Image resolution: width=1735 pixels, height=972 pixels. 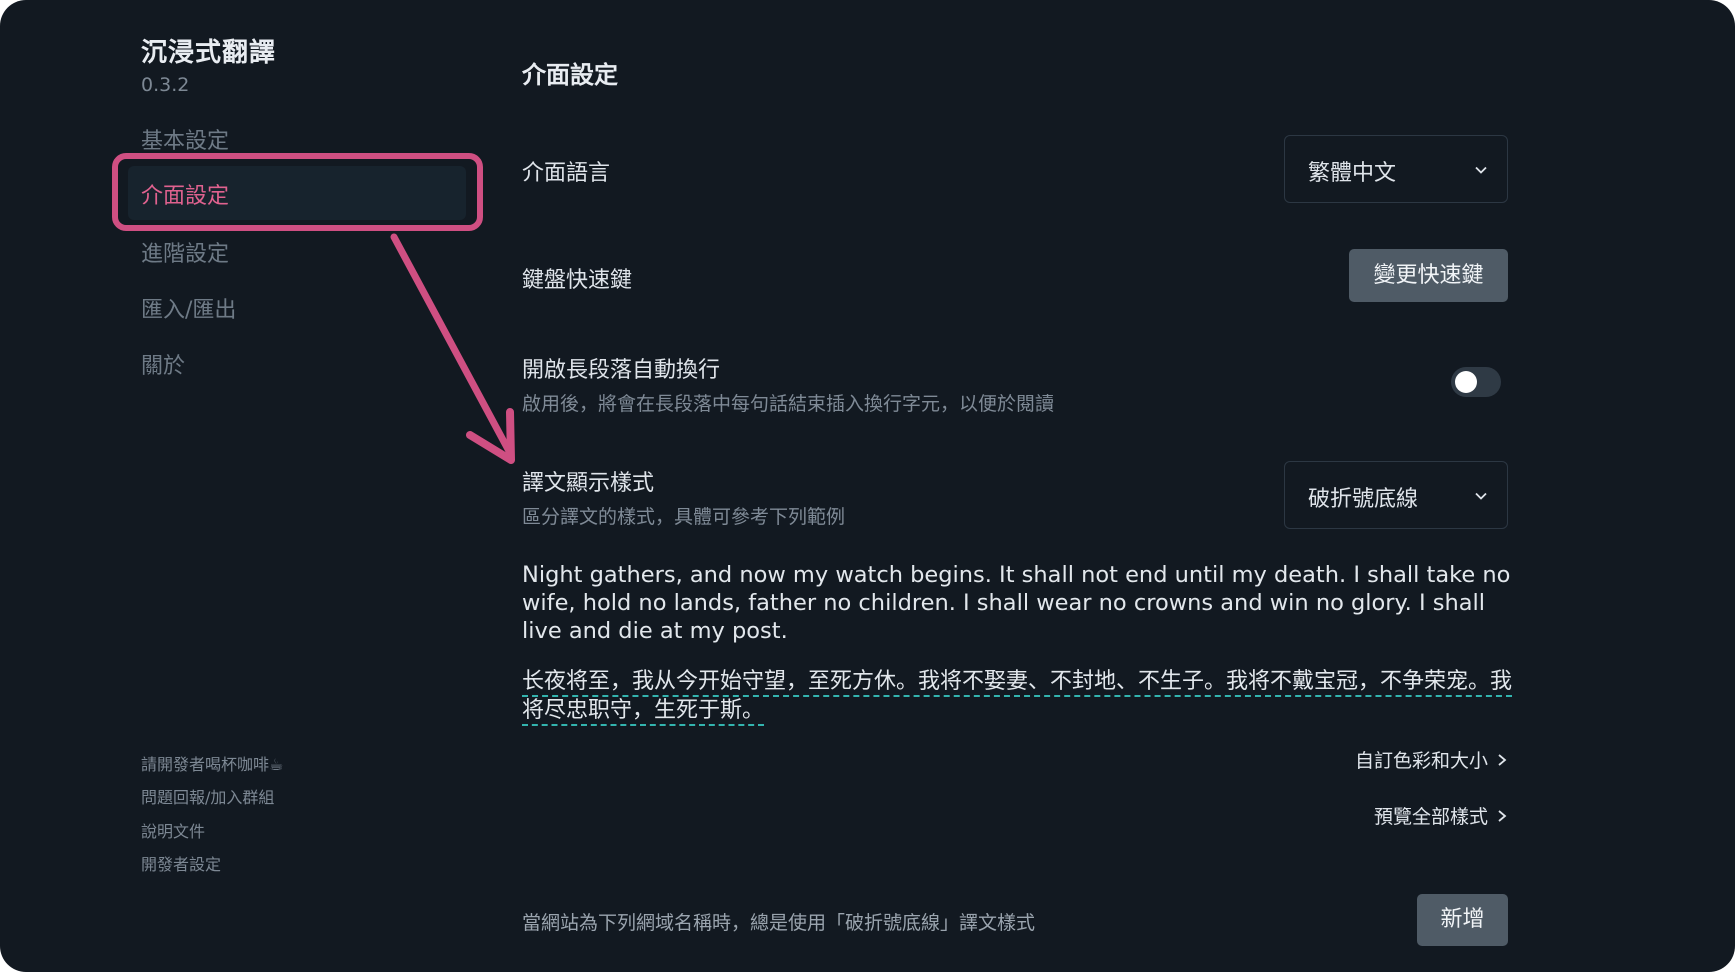 I want to click on custom-style-link: 自訂色彩和大小, so click(x=1431, y=759).